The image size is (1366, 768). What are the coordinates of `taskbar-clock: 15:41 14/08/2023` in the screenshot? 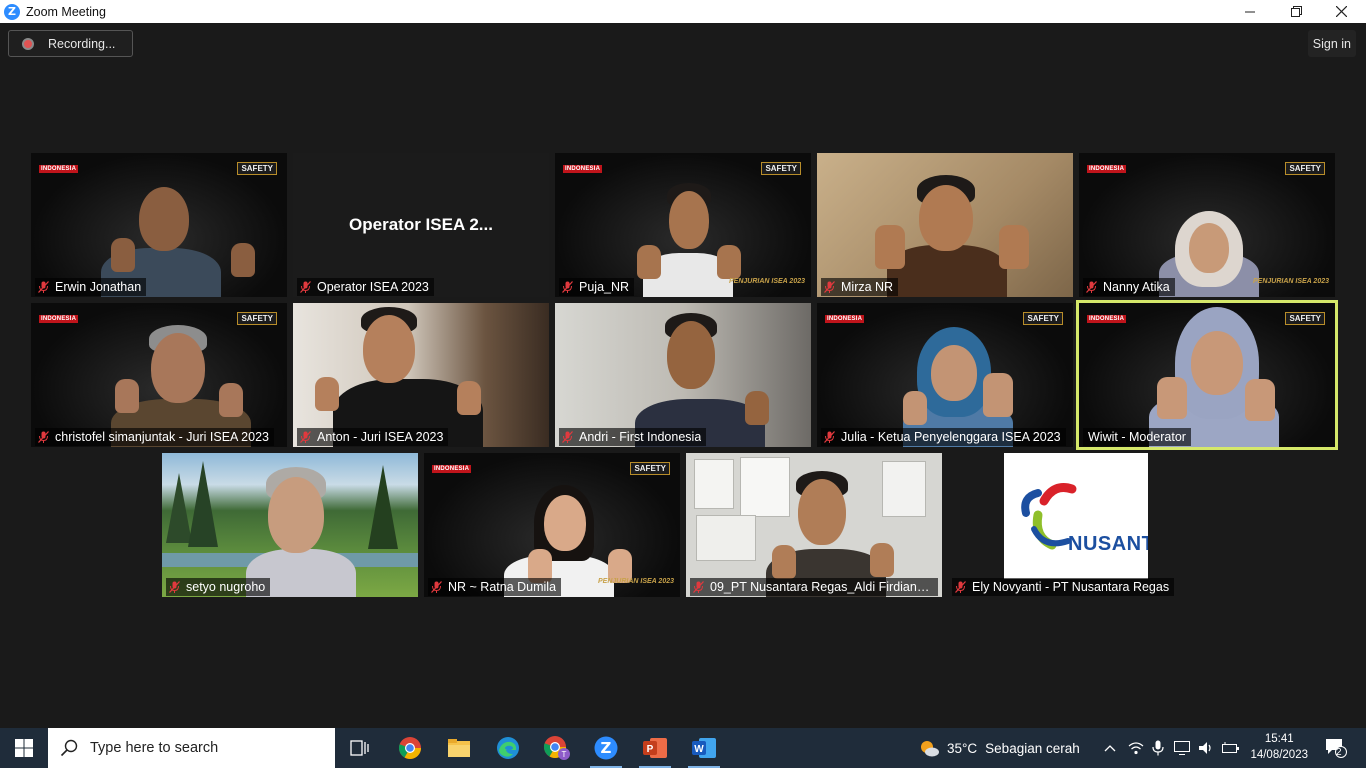 It's located at (1279, 747).